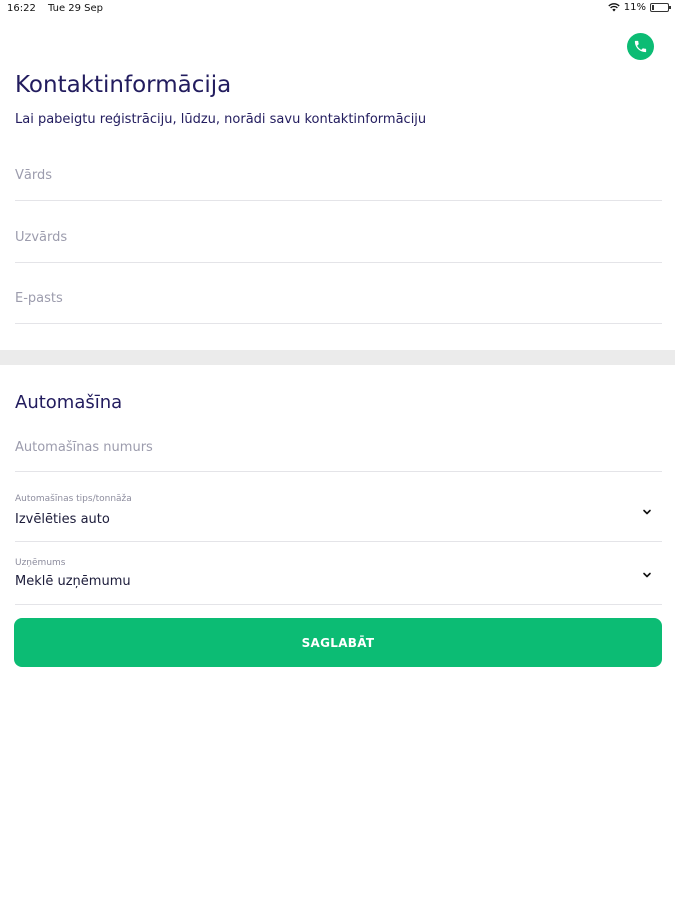  Describe the element at coordinates (73, 581) in the screenshot. I see `company-value: Meklē uzņēmumu` at that location.